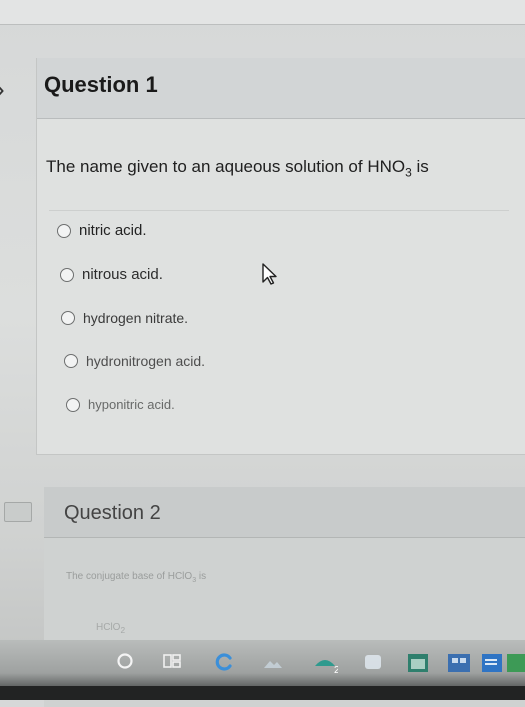  What do you see at coordinates (129, 576) in the screenshot?
I see `question-2-prompt-text: The conjugate base of HClO` at bounding box center [129, 576].